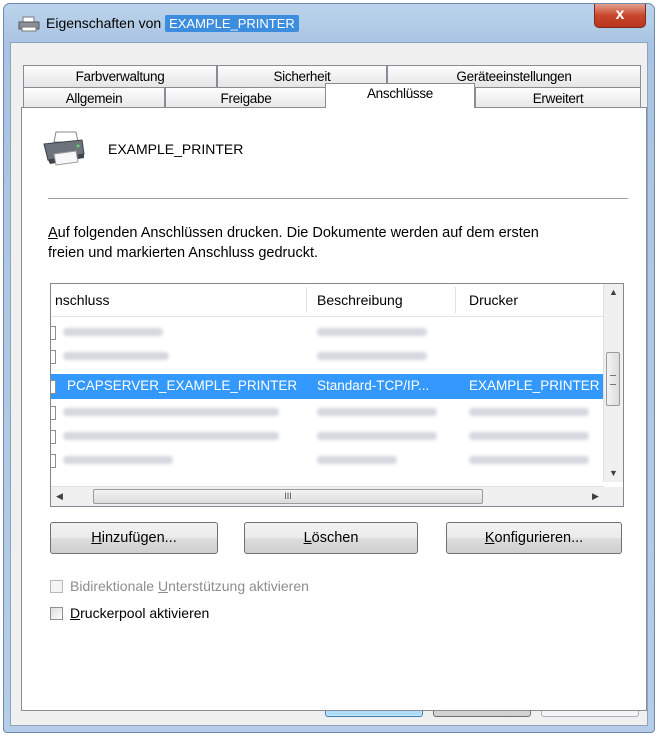  What do you see at coordinates (534, 385) in the screenshot?
I see `selected-port-printer: EXAMPLE_PRINTER` at bounding box center [534, 385].